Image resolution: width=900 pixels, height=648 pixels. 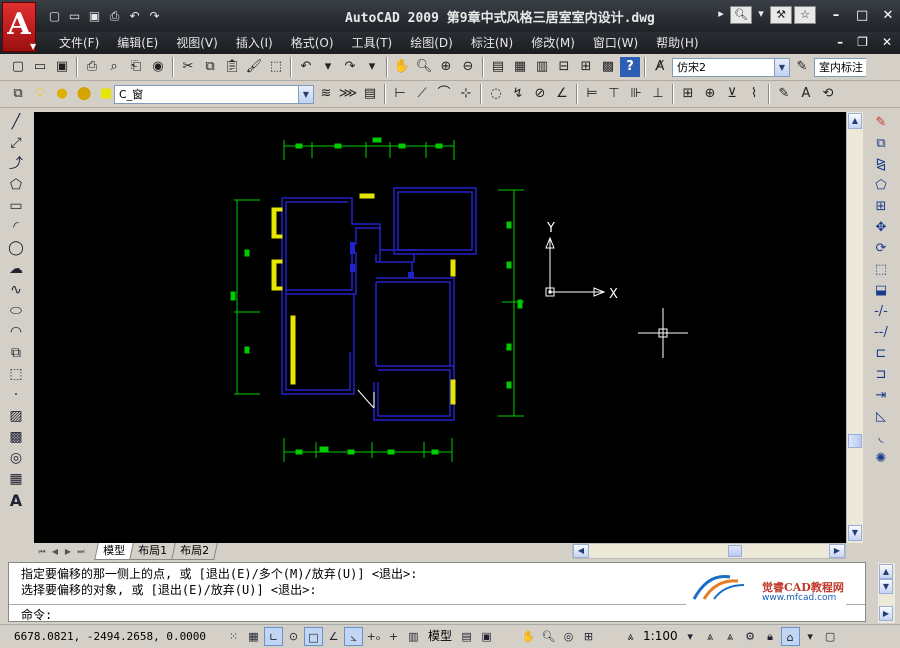 I want to click on open-file-icon: ▭, so click(x=74, y=16).